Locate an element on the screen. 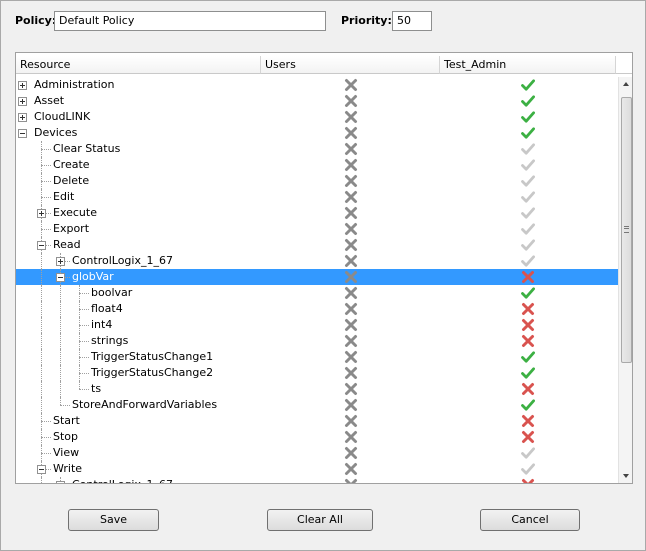 Image resolution: width=646 pixels, height=551 pixels. tree-row: strings is located at coordinates (317, 341).